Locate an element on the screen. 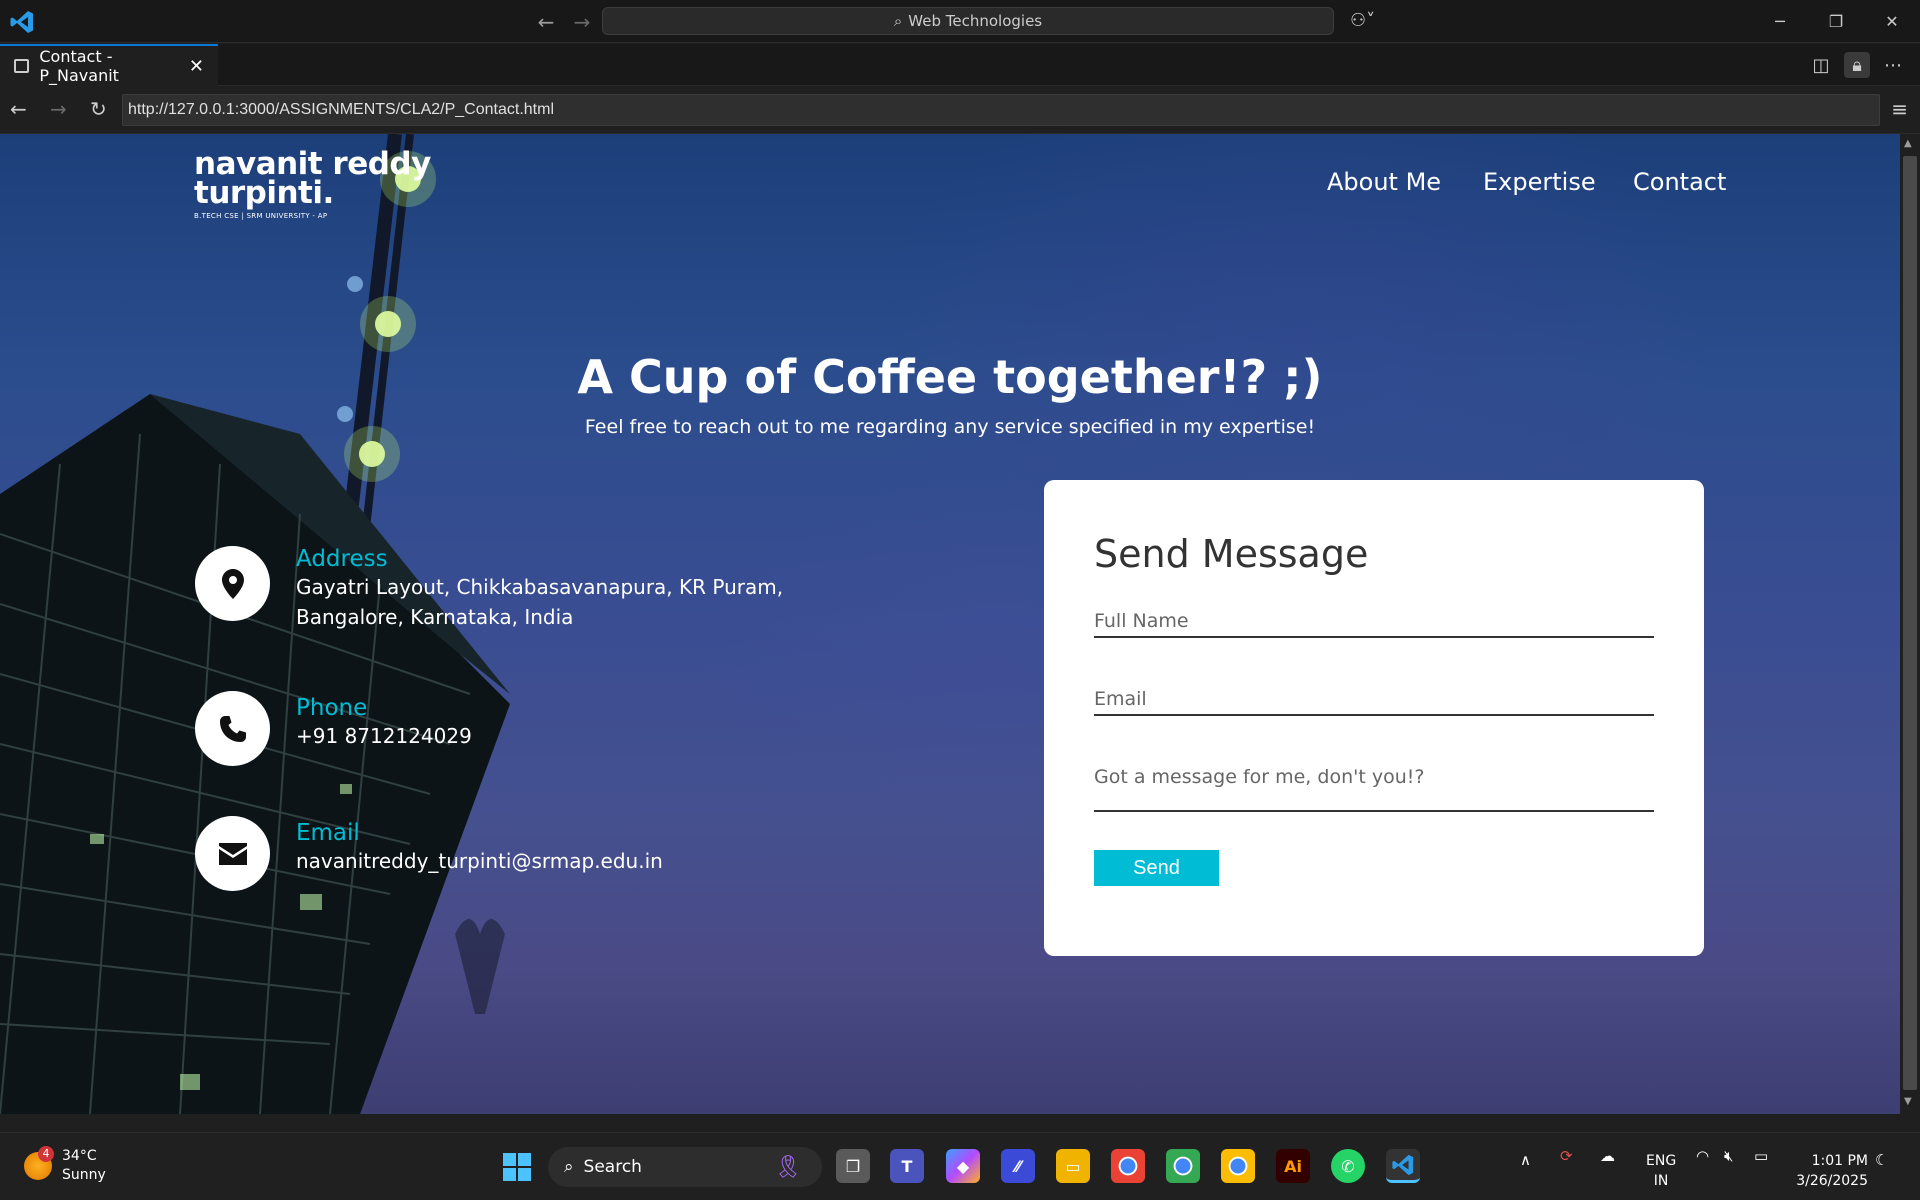 The image size is (1920, 1200). weather-temp: 34°C is located at coordinates (79, 1156).